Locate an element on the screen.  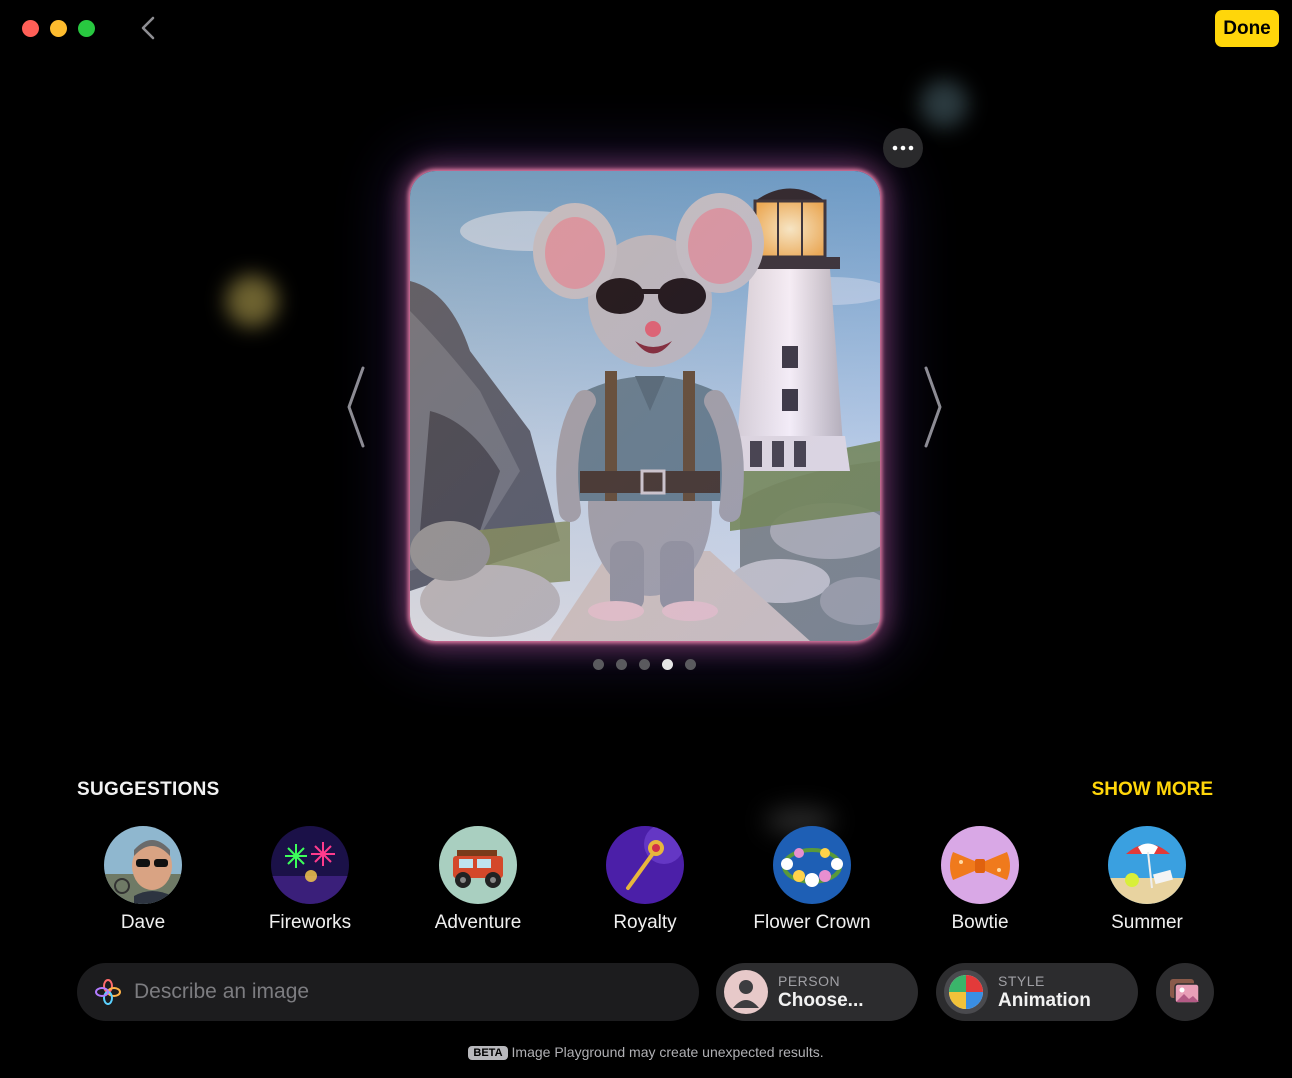
photo-icon is located at coordinates (1185, 991).